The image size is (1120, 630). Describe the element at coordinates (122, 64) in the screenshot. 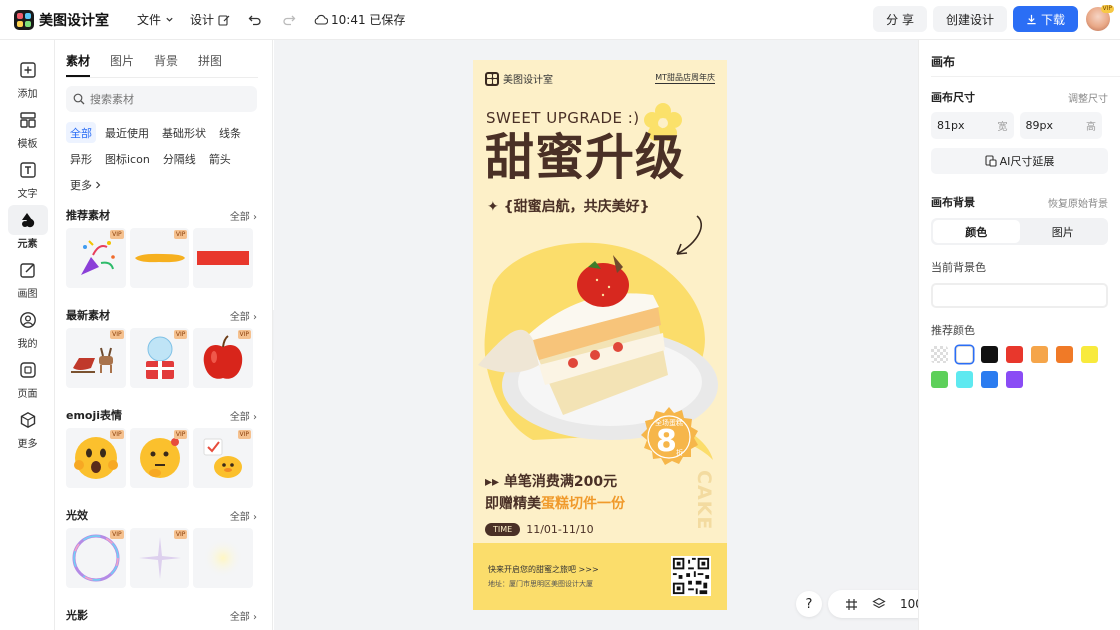

I see `tab-images: 图片` at that location.